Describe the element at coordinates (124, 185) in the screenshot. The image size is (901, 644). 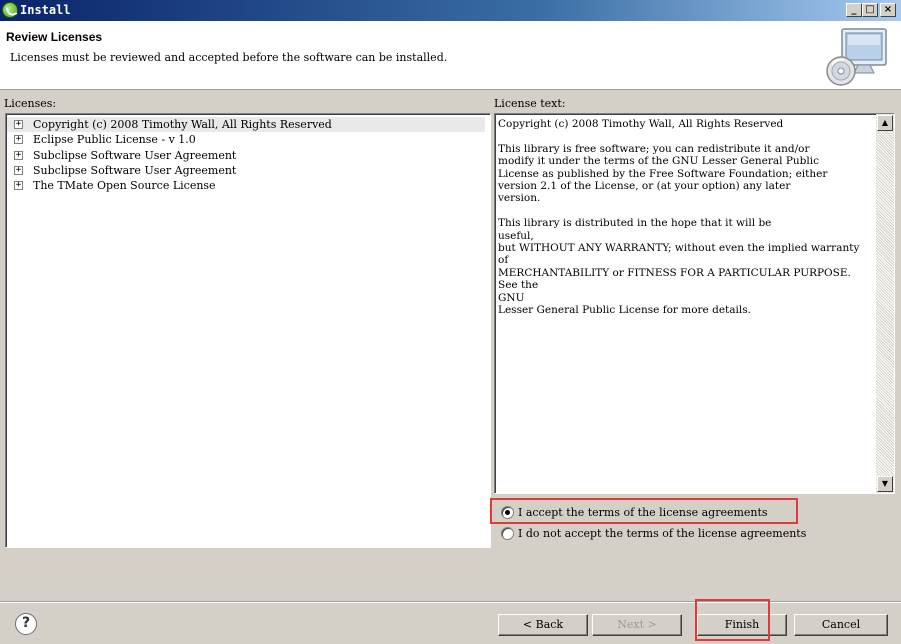
I see `tree-item-label: The TMate Open Source License` at that location.